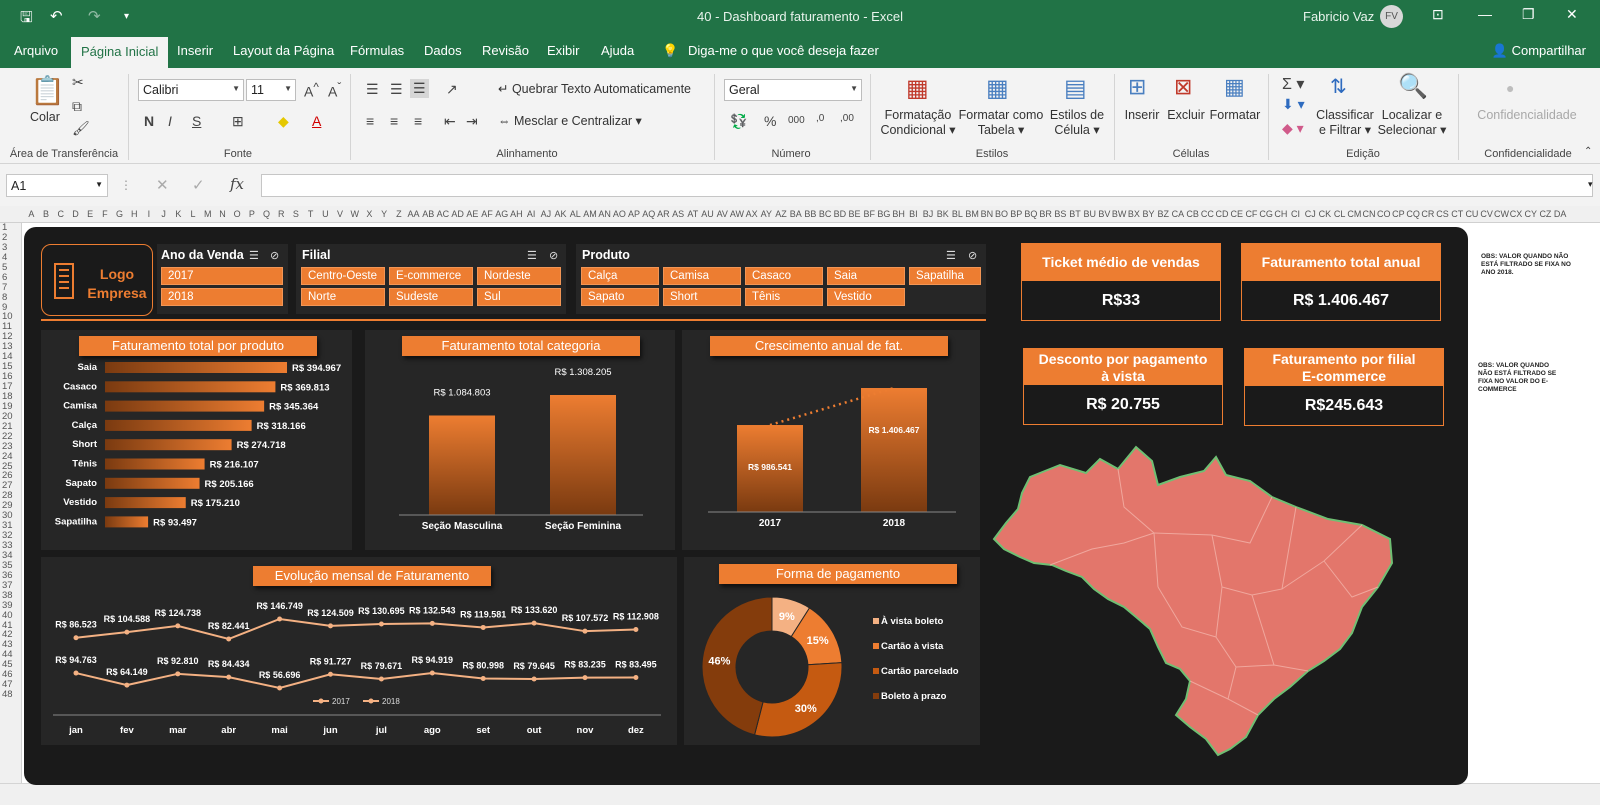  What do you see at coordinates (271, 90) in the screenshot?
I see `font-size-select: 11 ▼` at bounding box center [271, 90].